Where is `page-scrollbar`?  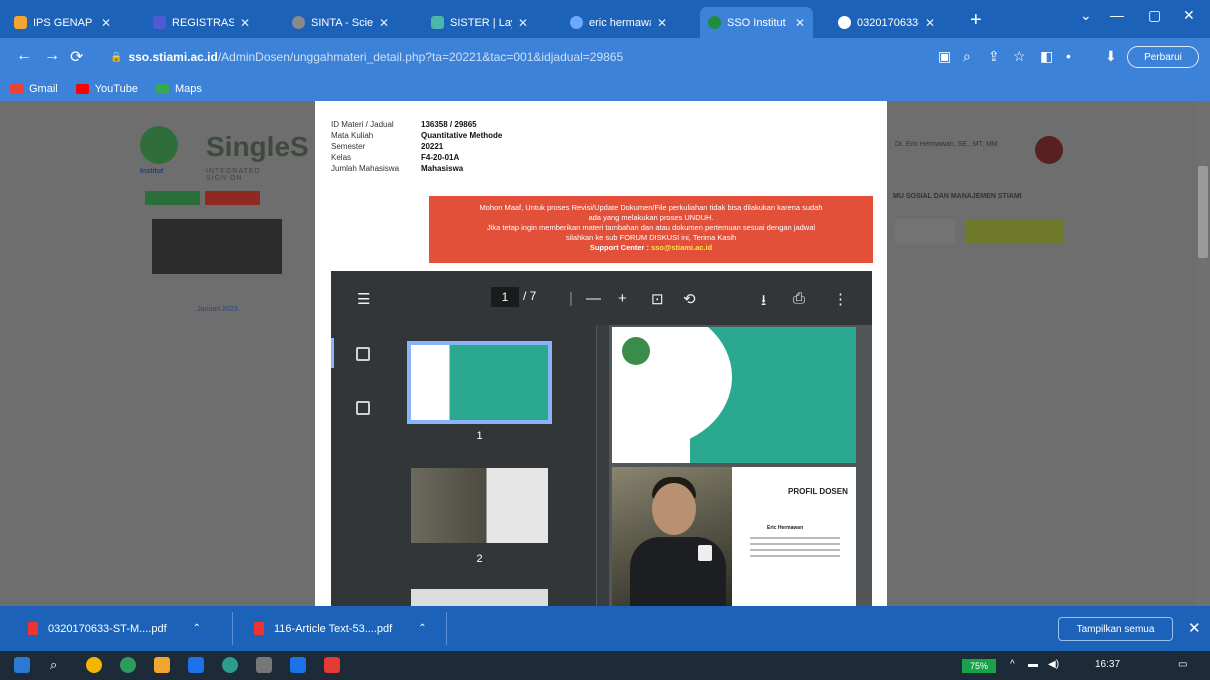 page-scrollbar is located at coordinates (1203, 353).